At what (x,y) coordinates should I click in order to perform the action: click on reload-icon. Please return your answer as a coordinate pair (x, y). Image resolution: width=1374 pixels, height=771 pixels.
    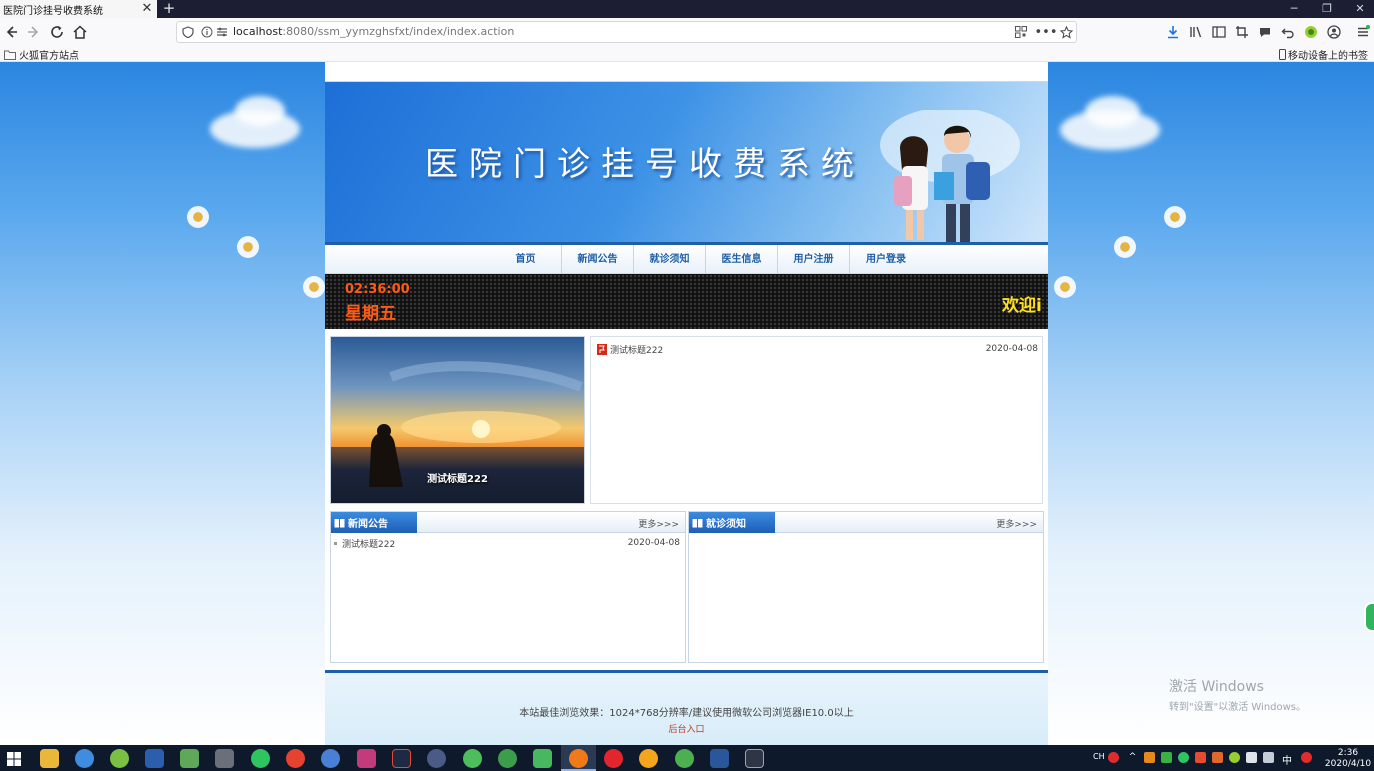
    Looking at the image, I should click on (57, 32).